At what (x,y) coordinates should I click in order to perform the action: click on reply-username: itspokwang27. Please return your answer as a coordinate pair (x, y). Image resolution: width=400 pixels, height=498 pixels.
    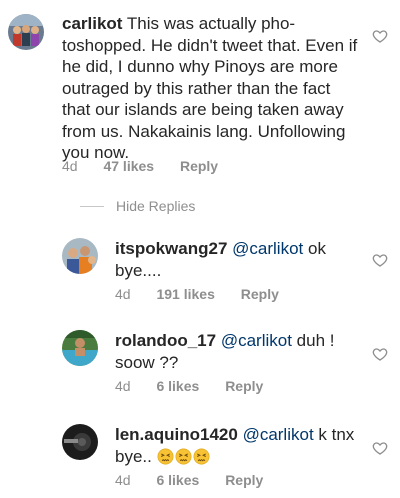
    Looking at the image, I should click on (171, 248).